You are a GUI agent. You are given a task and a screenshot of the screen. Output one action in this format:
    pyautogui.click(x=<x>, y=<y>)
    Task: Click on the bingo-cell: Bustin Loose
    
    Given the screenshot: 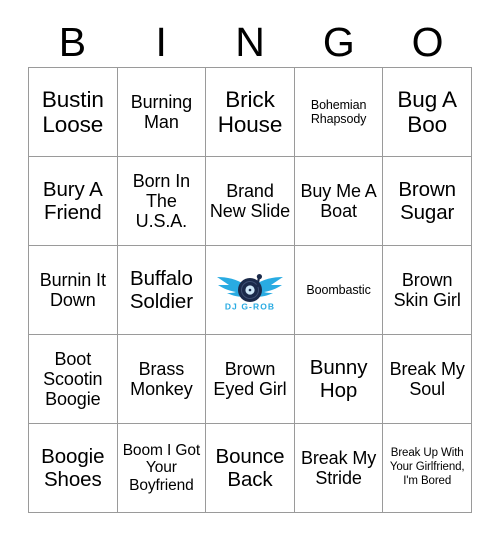 What is the action you would take?
    pyautogui.click(x=73, y=112)
    